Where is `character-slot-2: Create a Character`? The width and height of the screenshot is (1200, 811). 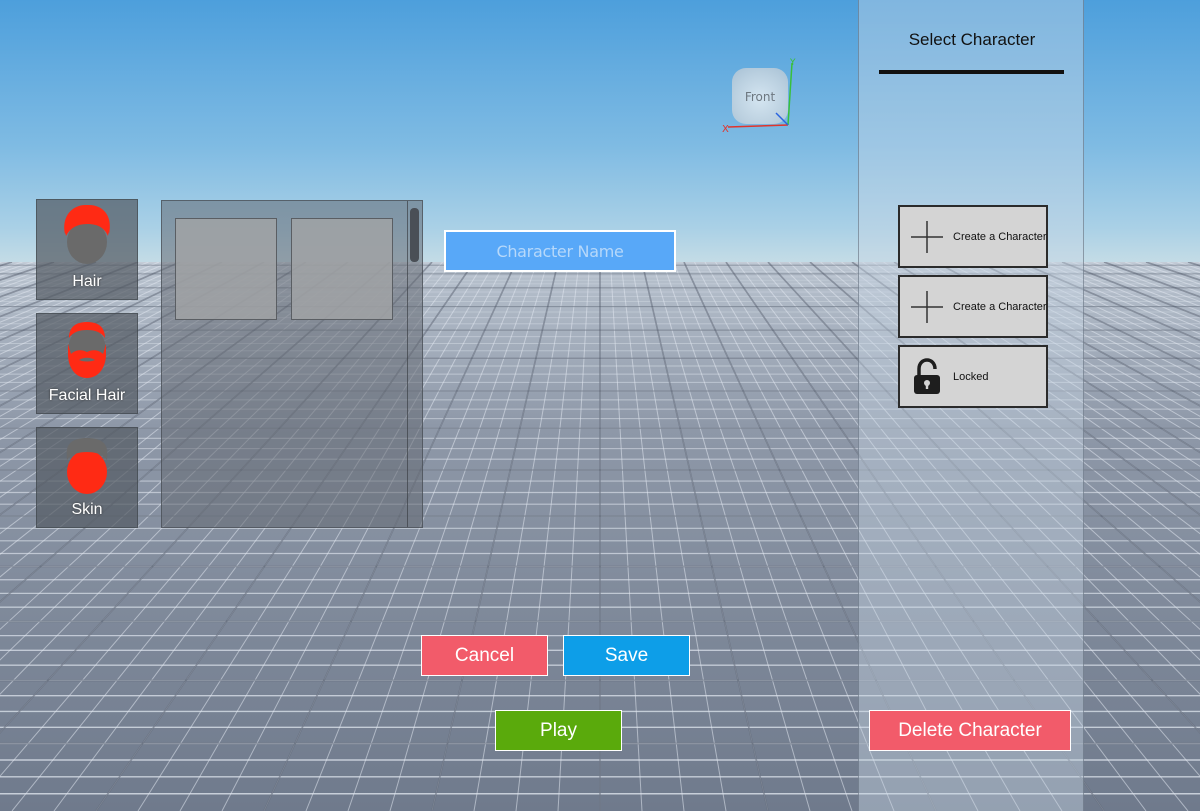 character-slot-2: Create a Character is located at coordinates (973, 306).